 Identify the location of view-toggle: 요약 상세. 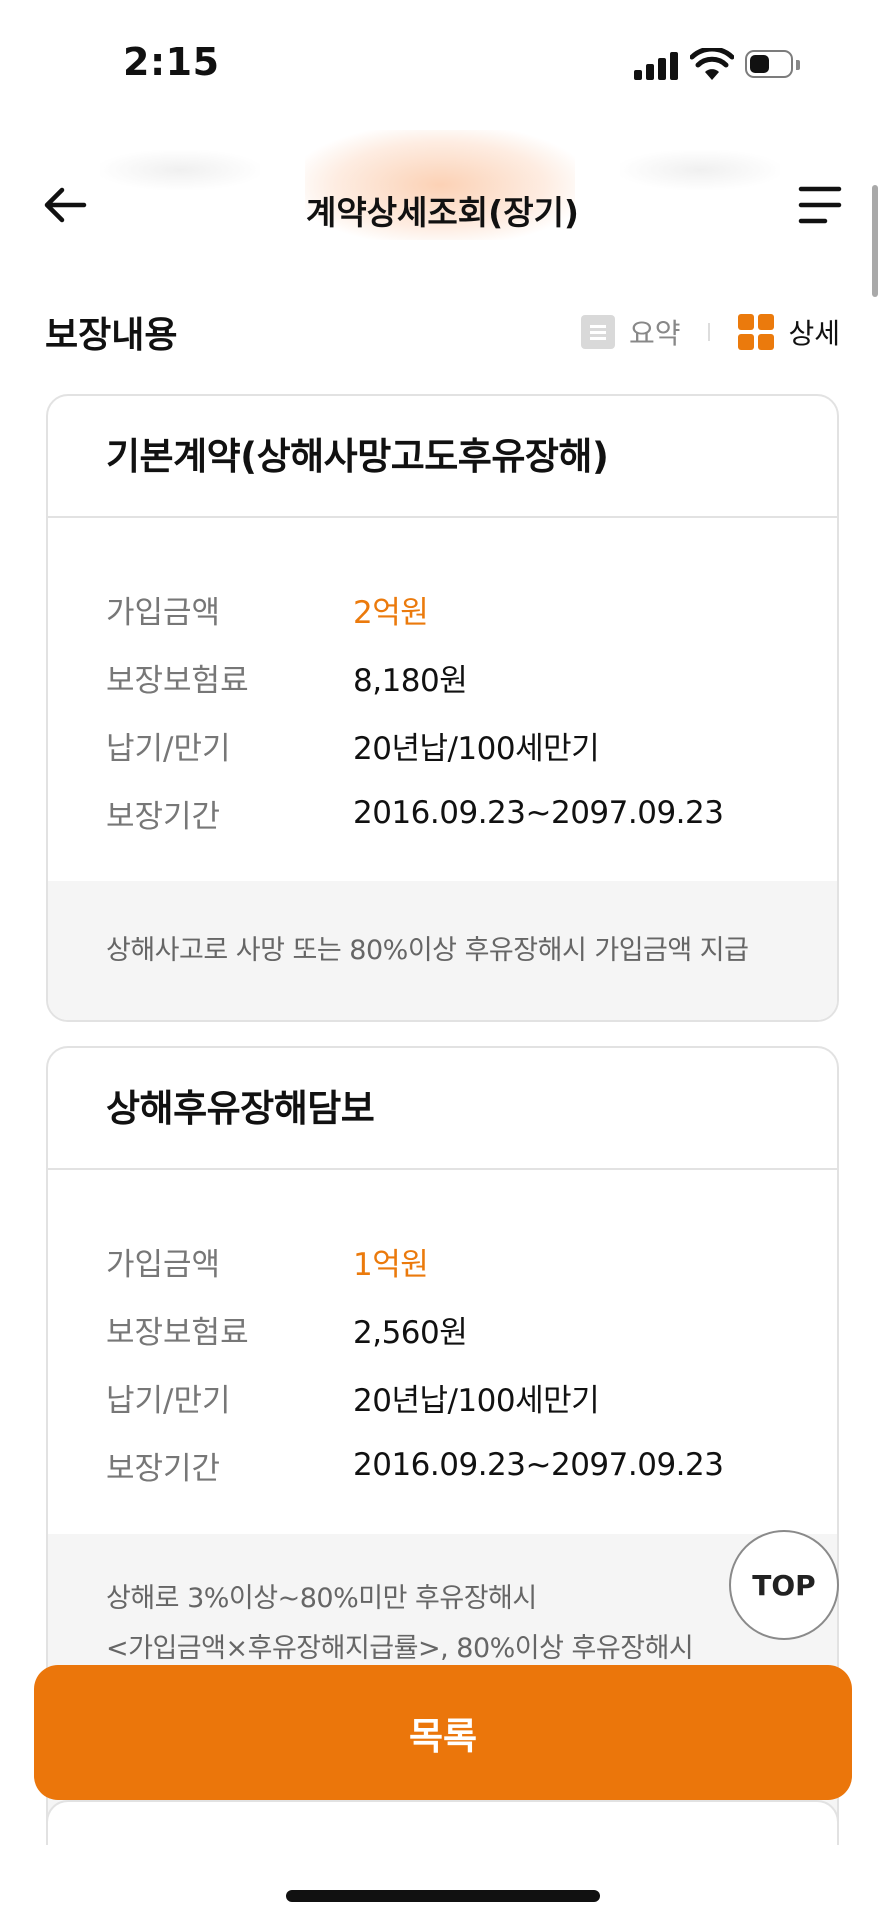
(710, 332).